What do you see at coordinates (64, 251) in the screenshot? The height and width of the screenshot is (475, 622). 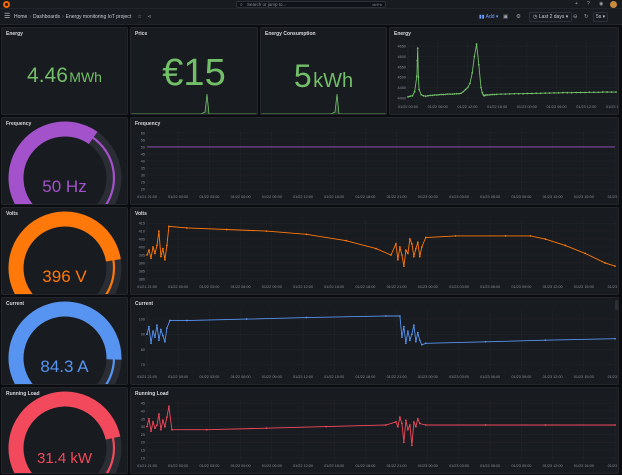 I see `volts-gauge-panel: Volts 396 V` at bounding box center [64, 251].